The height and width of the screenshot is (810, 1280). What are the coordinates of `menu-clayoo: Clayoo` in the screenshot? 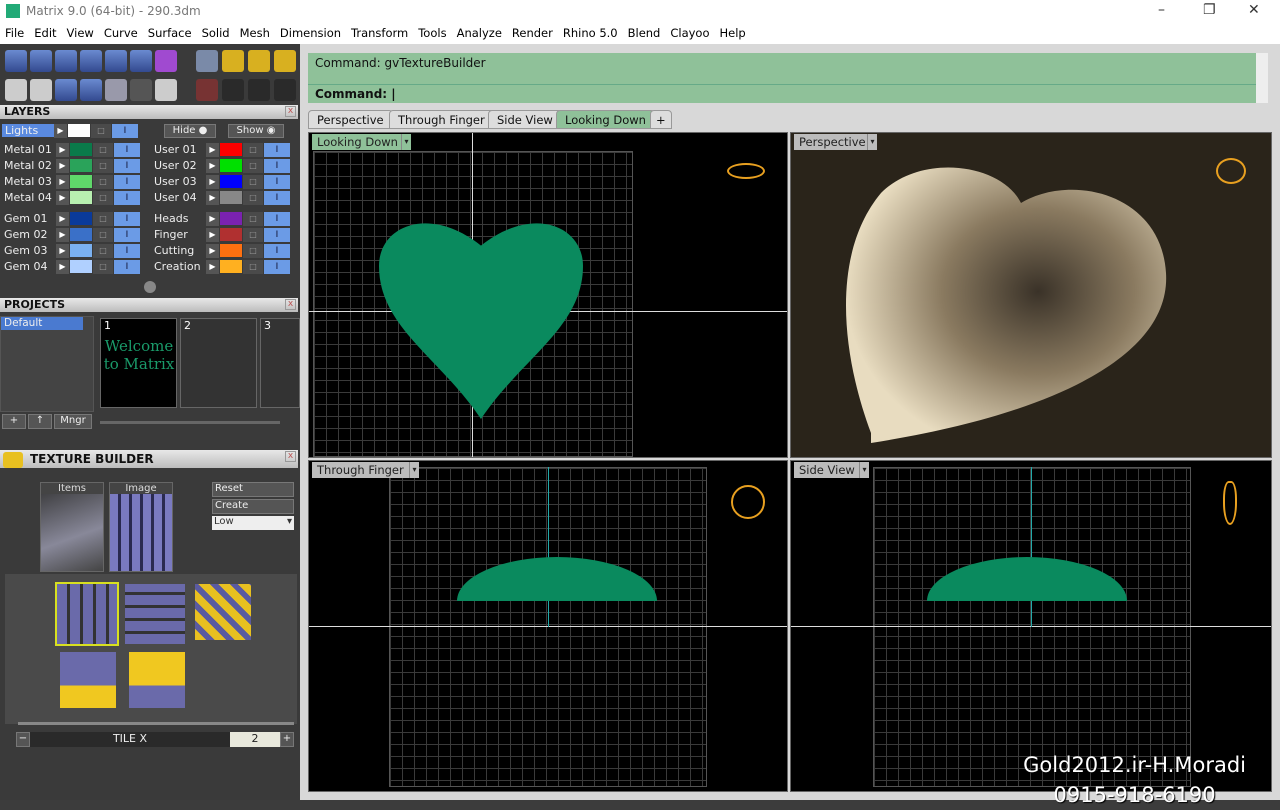 It's located at (689, 33).